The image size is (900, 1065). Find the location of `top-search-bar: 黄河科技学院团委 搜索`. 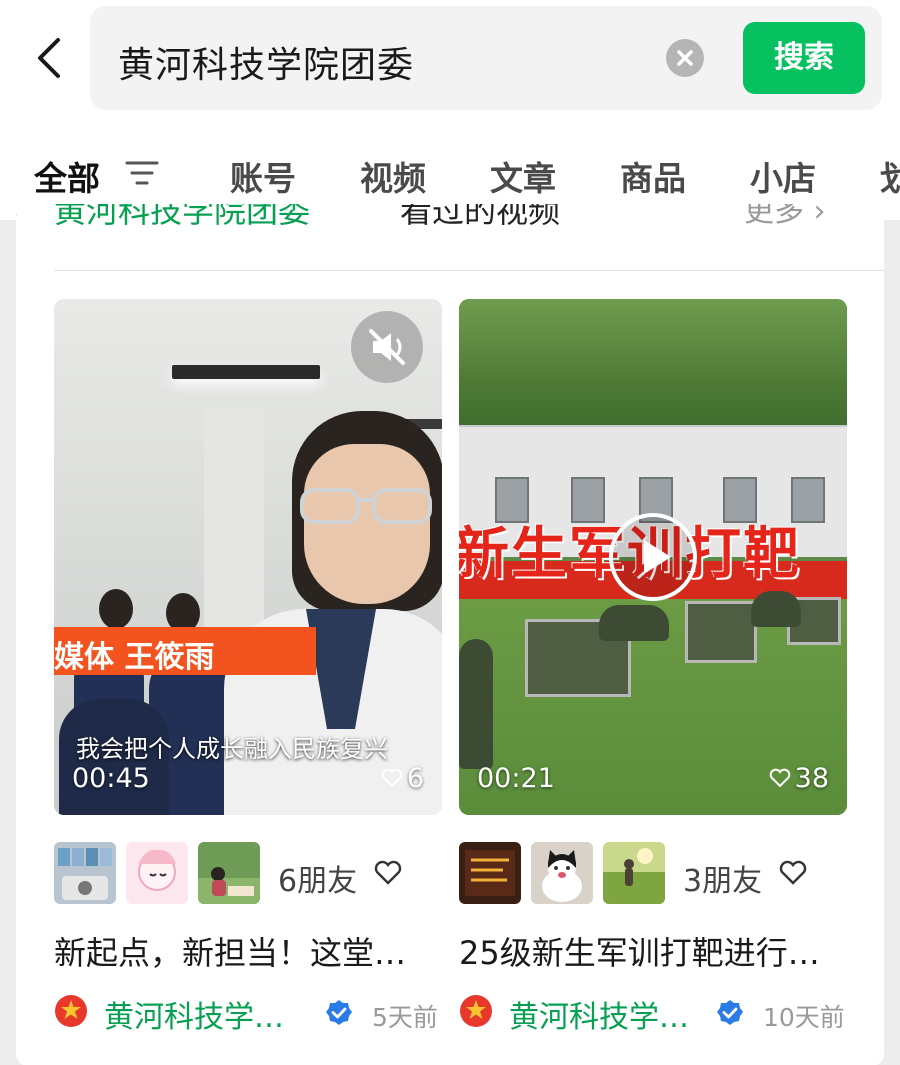

top-search-bar: 黄河科技学院团委 搜索 is located at coordinates (450, 59).